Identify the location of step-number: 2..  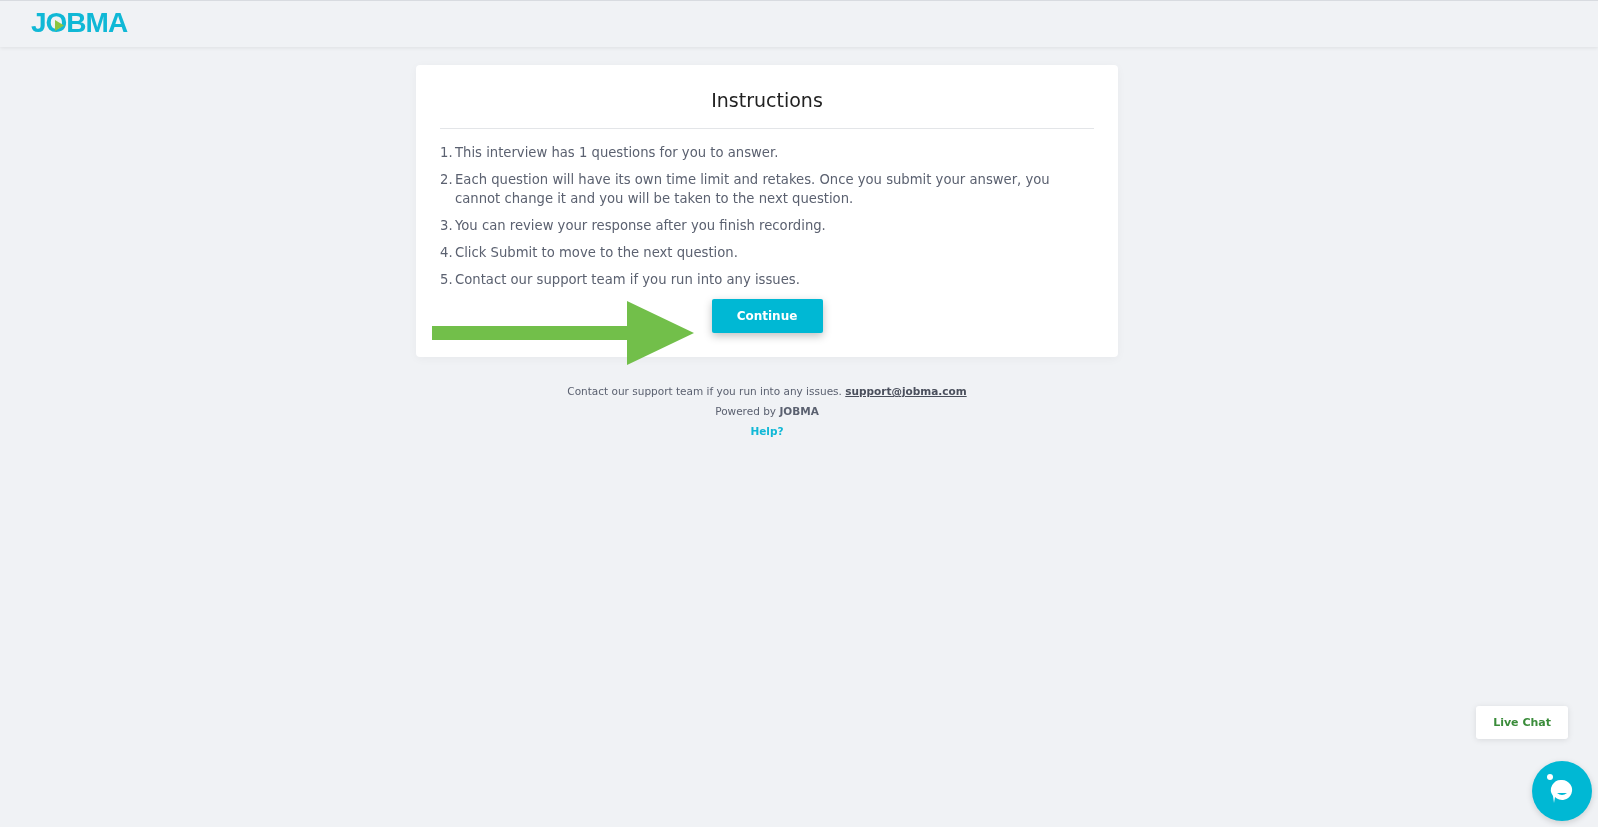
(447, 180).